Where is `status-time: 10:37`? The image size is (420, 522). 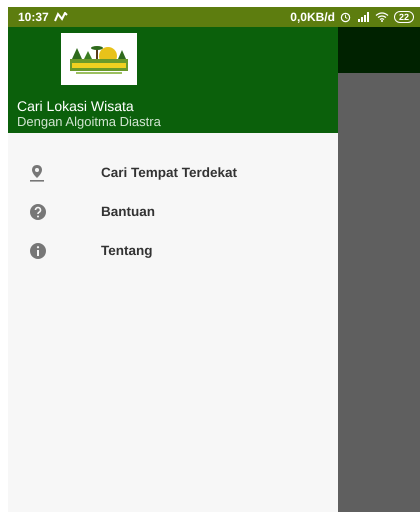
status-time: 10:37 is located at coordinates (33, 17).